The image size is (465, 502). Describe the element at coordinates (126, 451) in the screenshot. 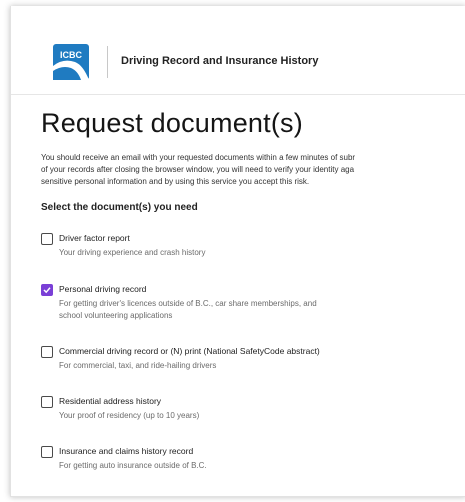

I see `option-label: Insurance and claims history record` at that location.